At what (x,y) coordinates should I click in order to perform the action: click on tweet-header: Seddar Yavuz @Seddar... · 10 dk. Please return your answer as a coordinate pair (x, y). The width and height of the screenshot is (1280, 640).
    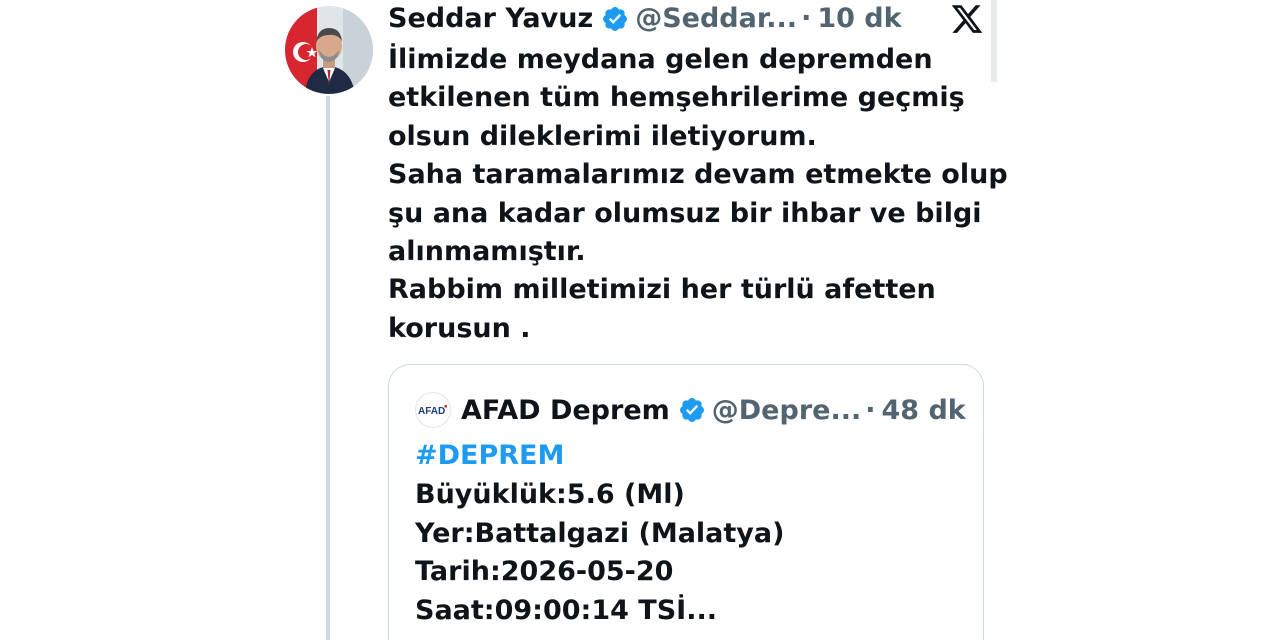
    Looking at the image, I should click on (645, 19).